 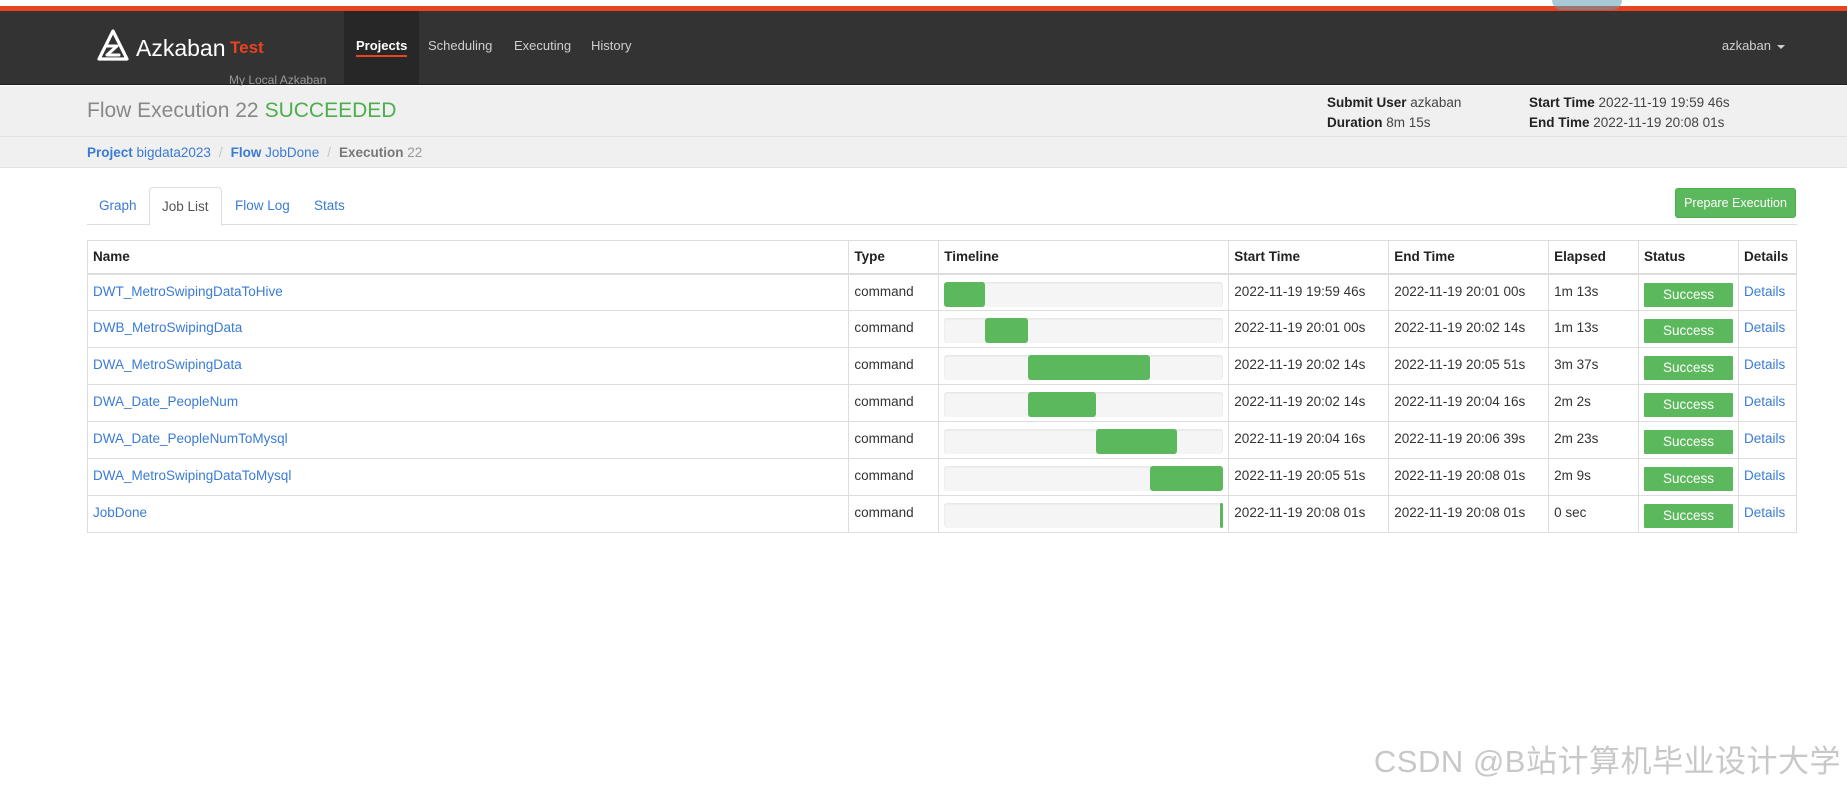 What do you see at coordinates (1469, 257) in the screenshot?
I see `column-header-end-time: End Time` at bounding box center [1469, 257].